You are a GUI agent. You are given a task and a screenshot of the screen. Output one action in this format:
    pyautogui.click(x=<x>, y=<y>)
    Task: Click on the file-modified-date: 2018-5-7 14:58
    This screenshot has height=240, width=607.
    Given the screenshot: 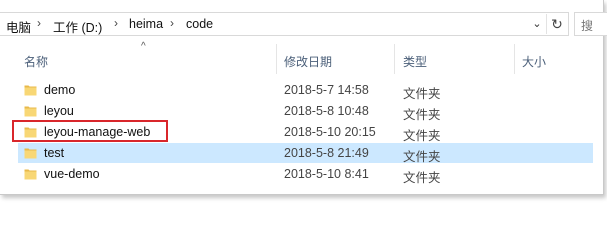 What is the action you would take?
    pyautogui.click(x=326, y=90)
    